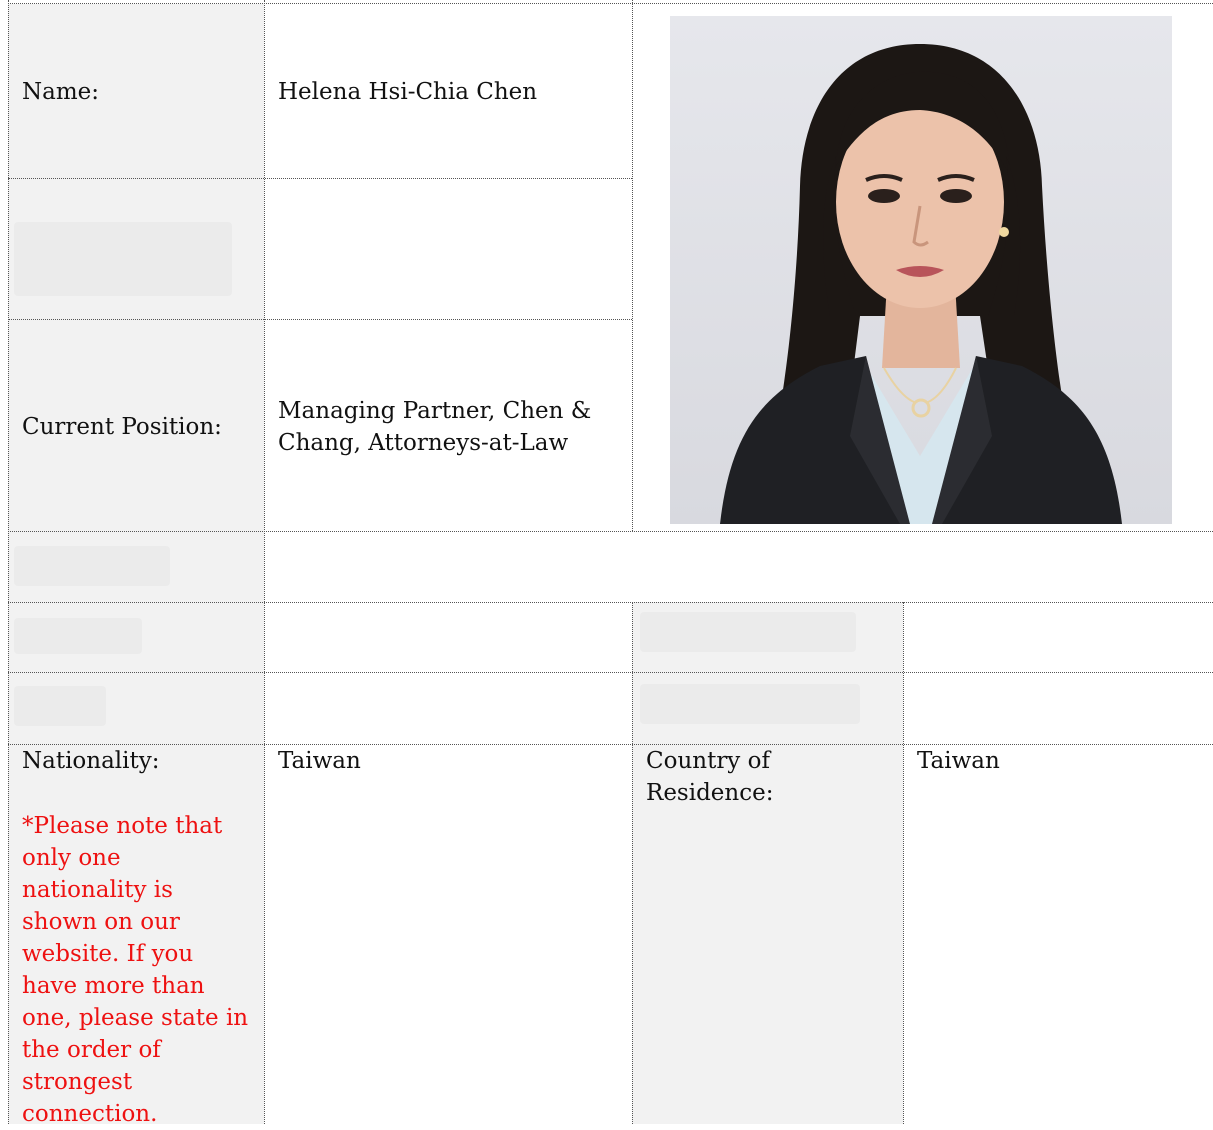  Describe the element at coordinates (61, 92) in the screenshot. I see `name-label: Name:` at that location.